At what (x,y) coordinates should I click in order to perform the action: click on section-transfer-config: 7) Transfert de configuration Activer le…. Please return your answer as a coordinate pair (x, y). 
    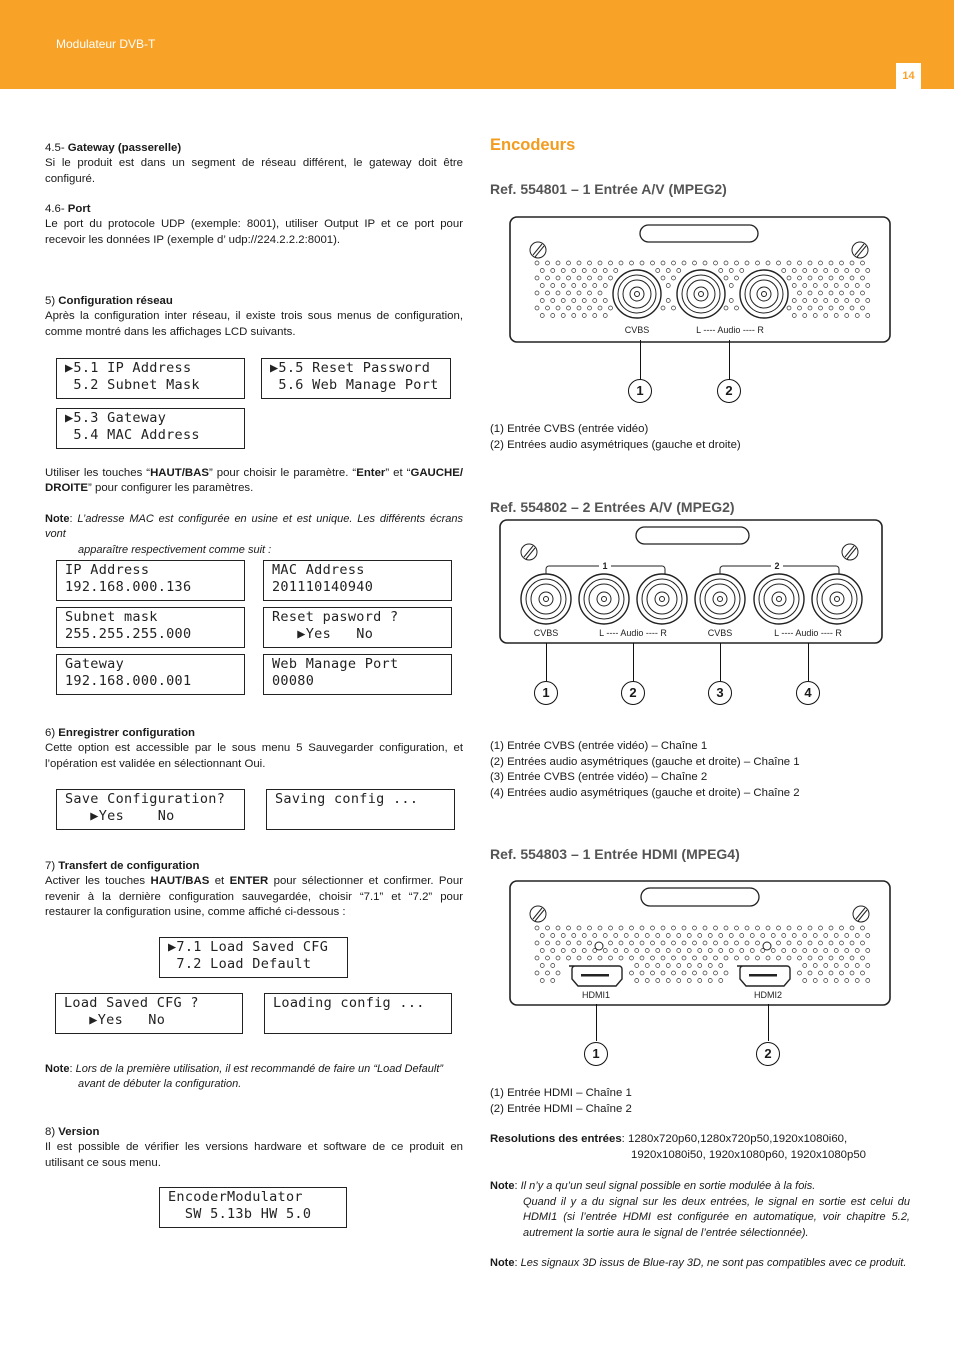
    Looking at the image, I should click on (254, 889).